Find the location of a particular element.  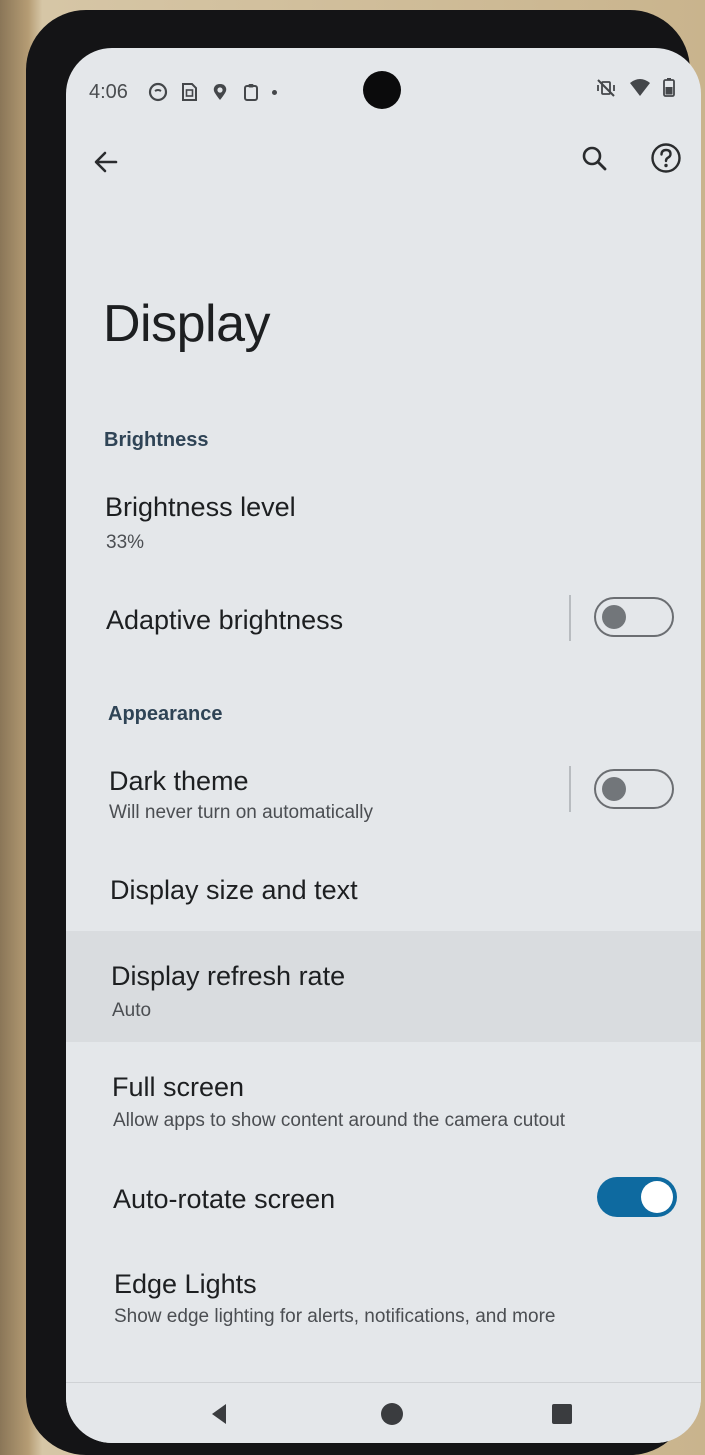

adaptive-brightness-switch is located at coordinates (634, 617).